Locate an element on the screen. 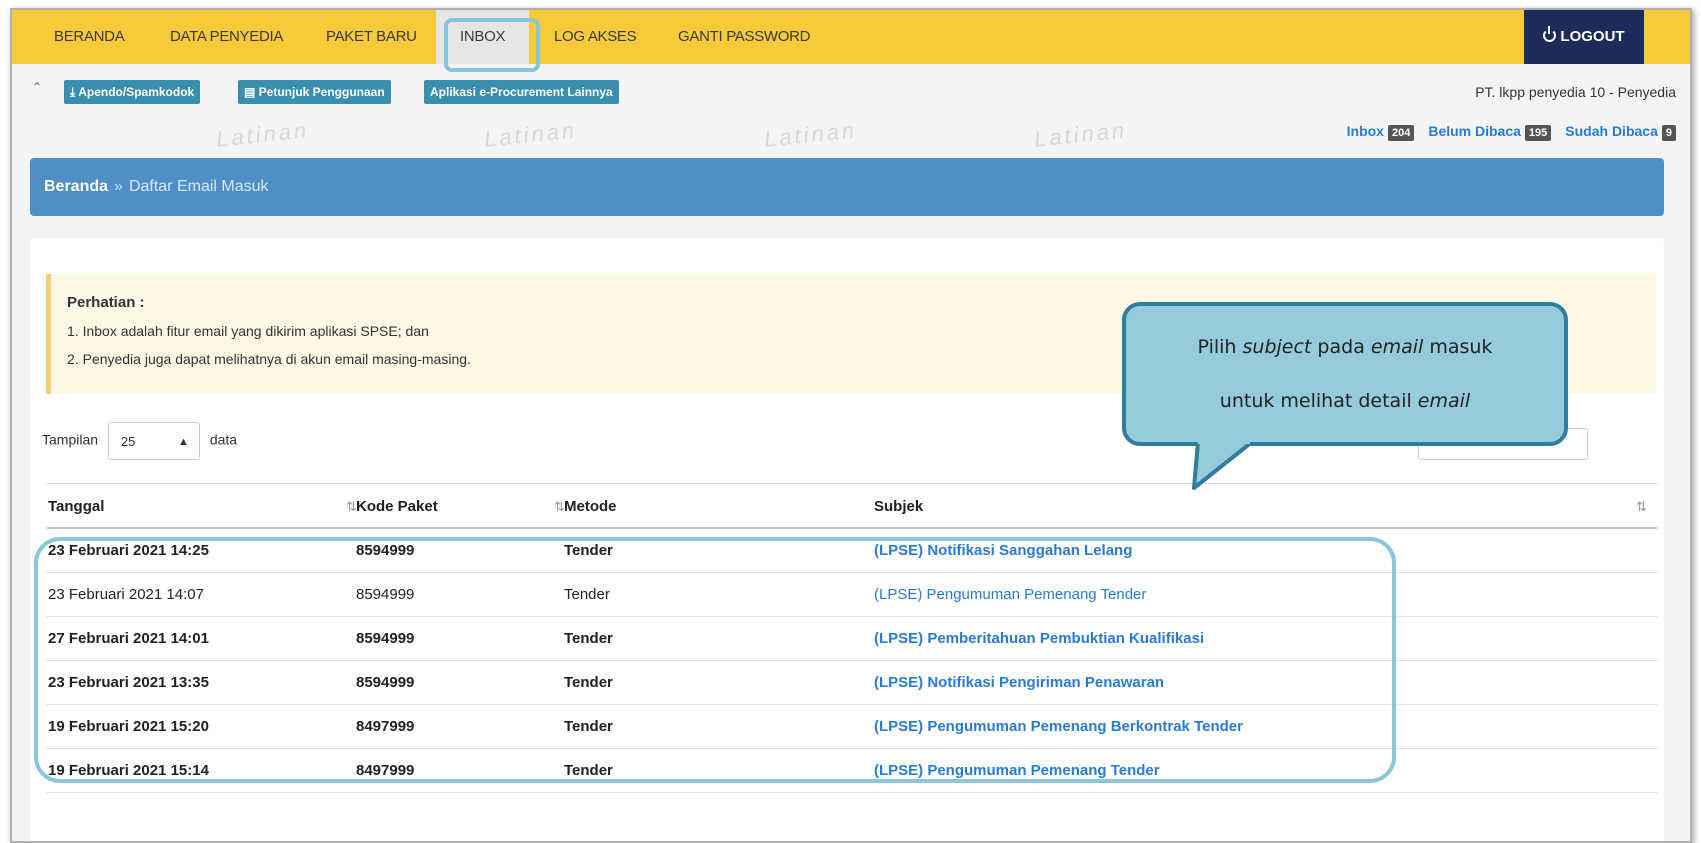  apendo-button: ⤓ Apendo/Spamkodok is located at coordinates (132, 92).